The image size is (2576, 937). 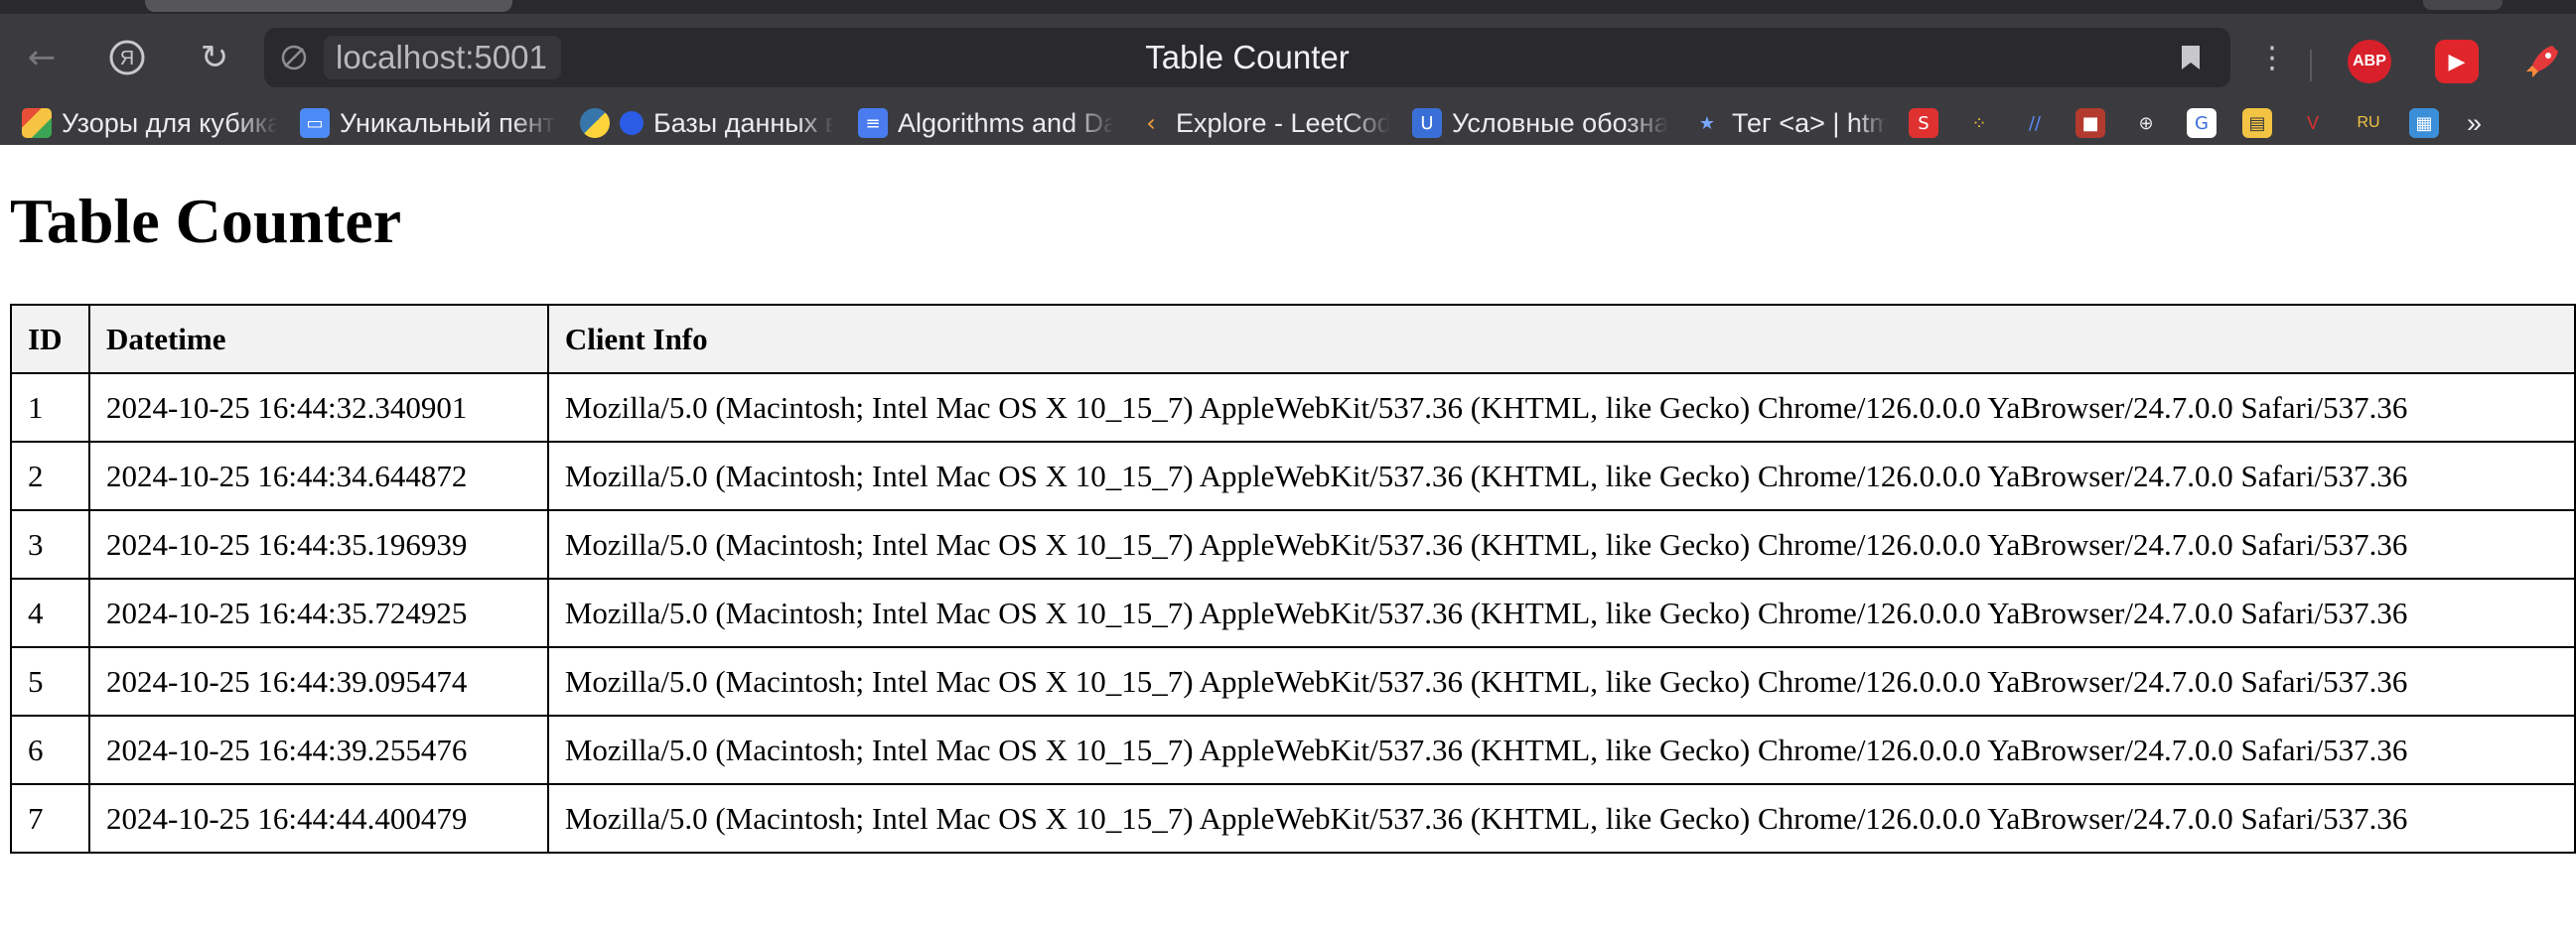 I want to click on back-arrow-icon: ←, so click(x=42, y=57).